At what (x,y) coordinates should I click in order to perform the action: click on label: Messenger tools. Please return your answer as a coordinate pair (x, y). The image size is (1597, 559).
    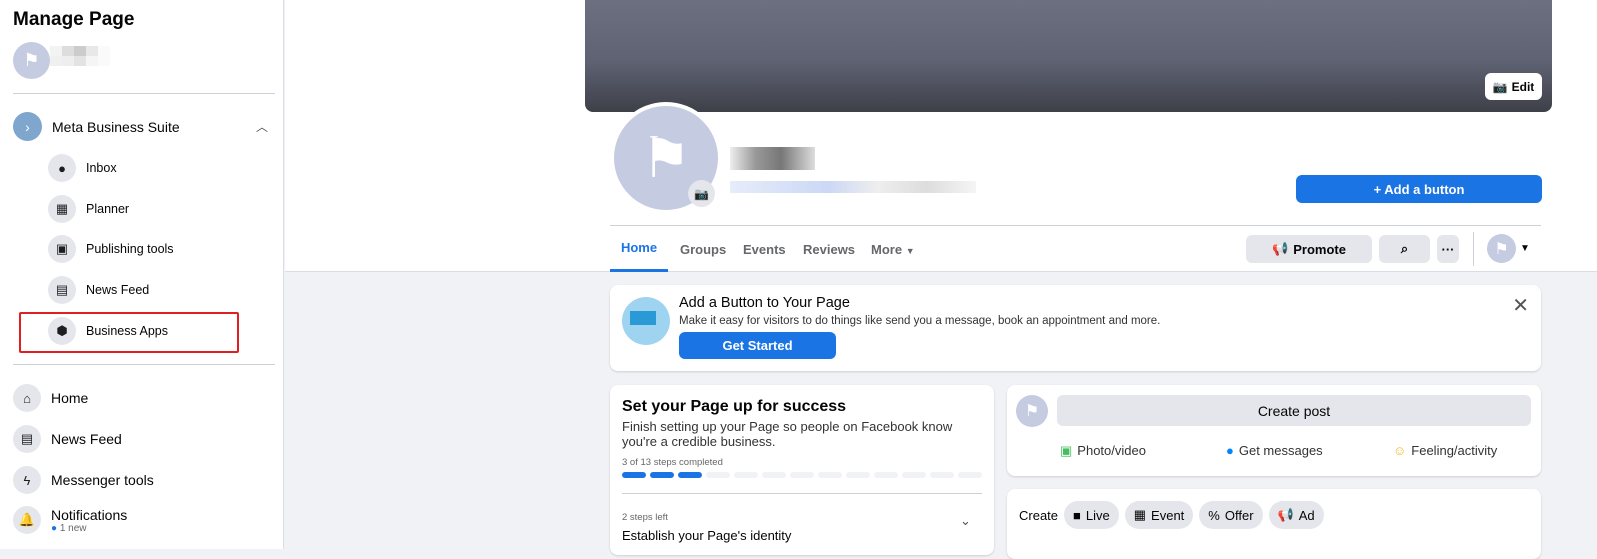
    Looking at the image, I should click on (102, 480).